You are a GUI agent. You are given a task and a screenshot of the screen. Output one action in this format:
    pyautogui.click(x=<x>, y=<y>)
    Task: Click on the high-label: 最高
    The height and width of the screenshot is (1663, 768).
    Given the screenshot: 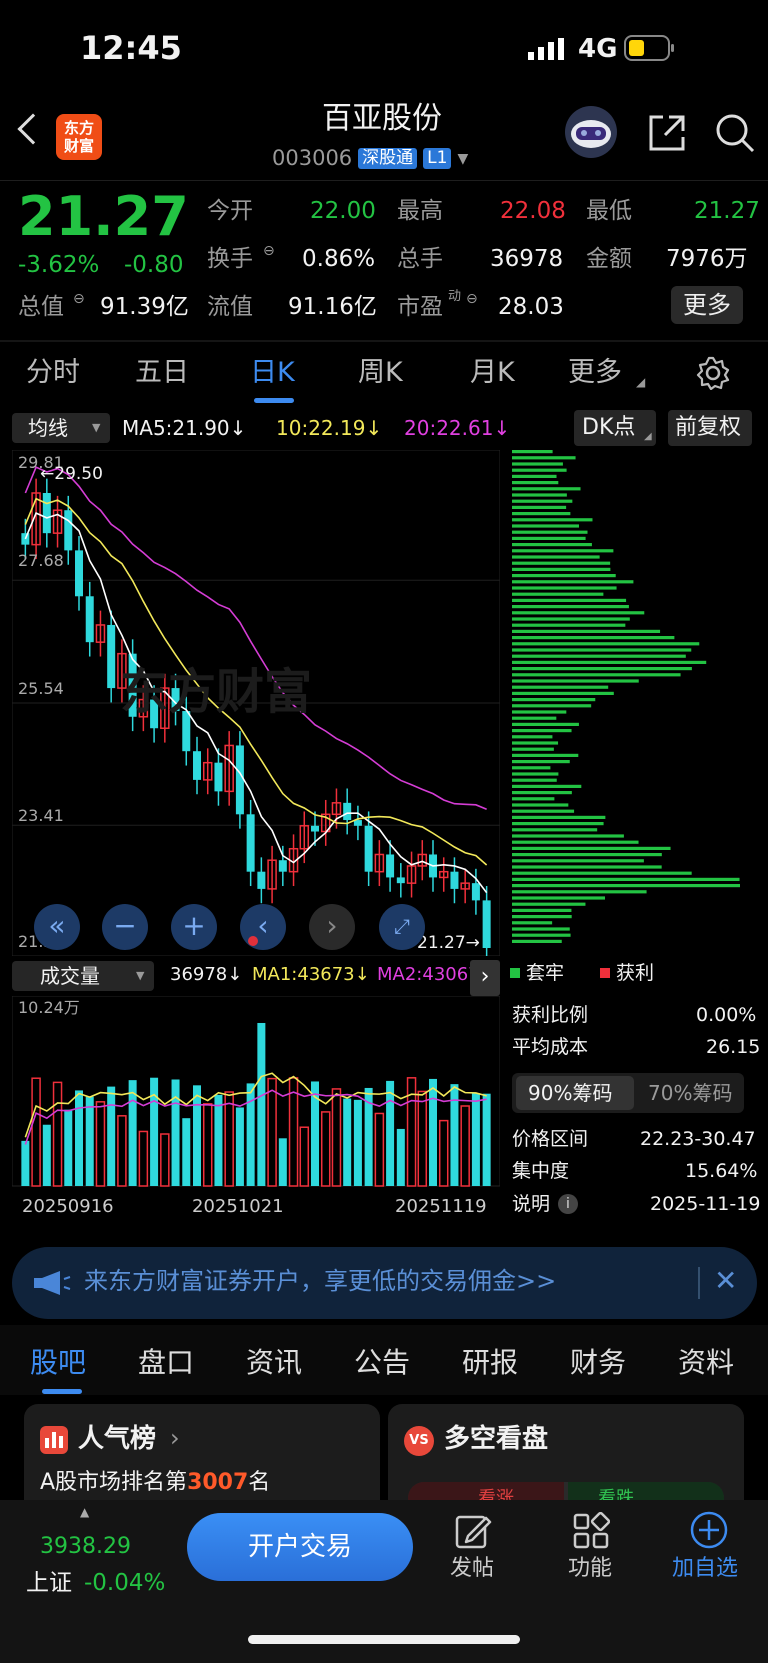 What is the action you would take?
    pyautogui.click(x=420, y=211)
    